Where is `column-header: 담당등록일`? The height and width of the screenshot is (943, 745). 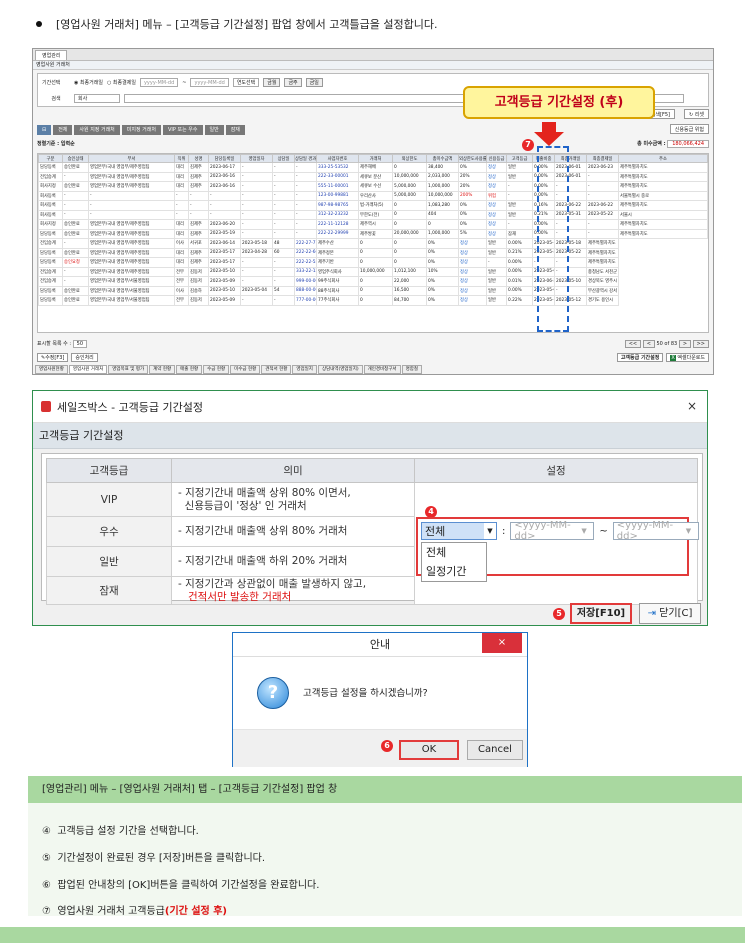 column-header: 담당등록일 is located at coordinates (224, 158).